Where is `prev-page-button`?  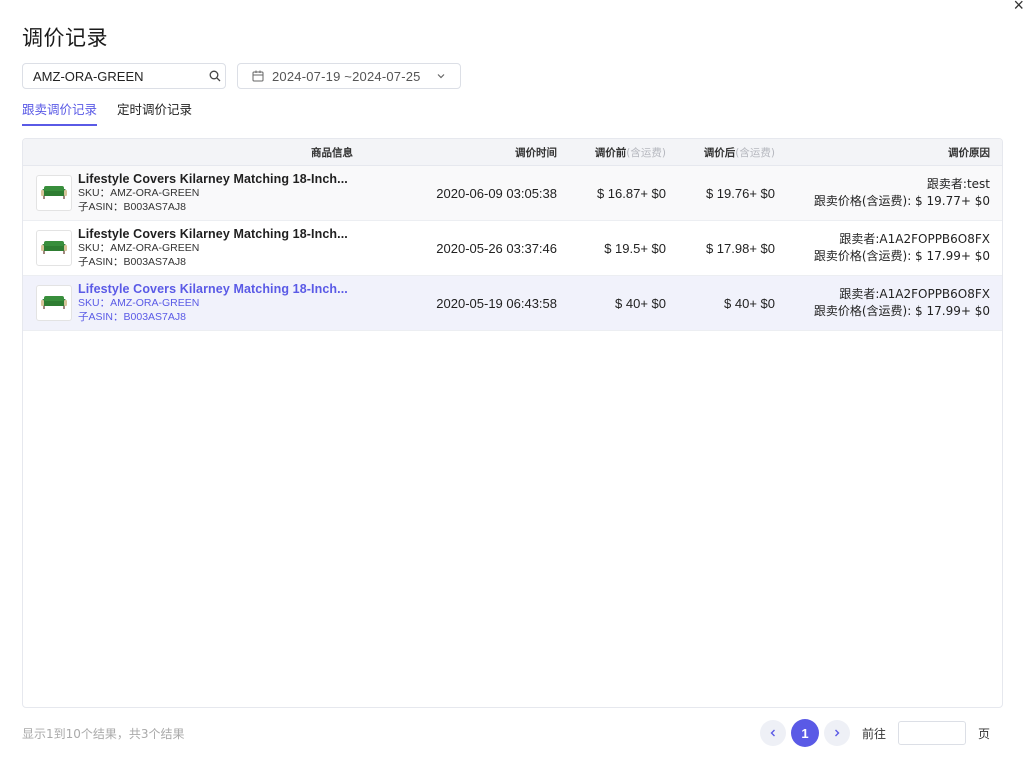
prev-page-button is located at coordinates (773, 733).